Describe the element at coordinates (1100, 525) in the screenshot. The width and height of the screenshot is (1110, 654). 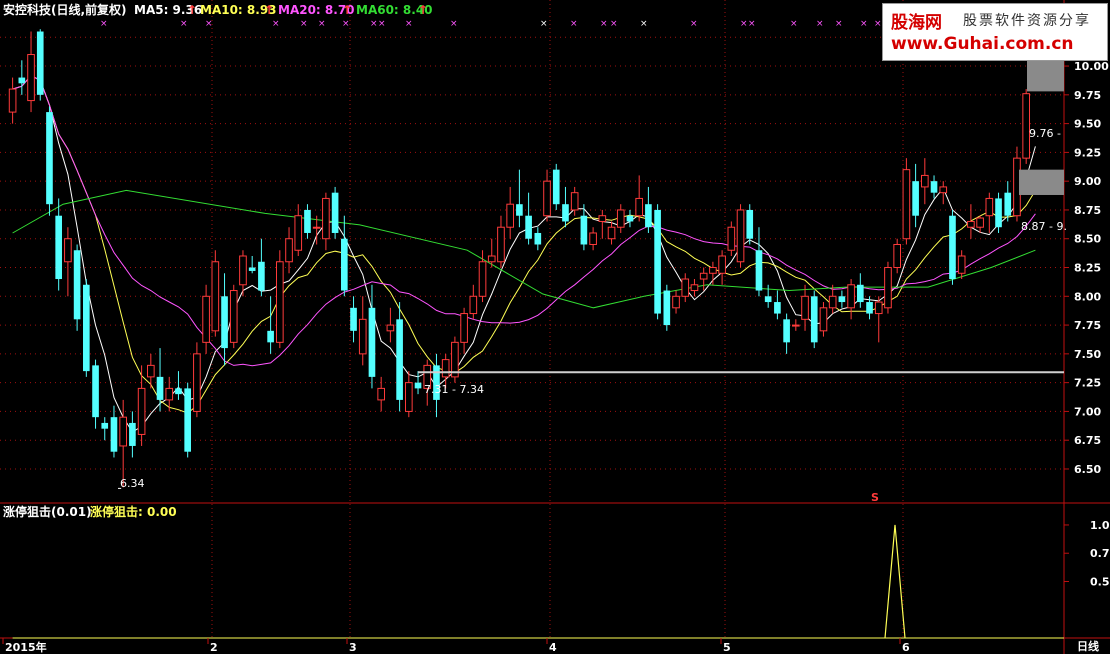
I see `indicator-tick-label: 1.00` at that location.